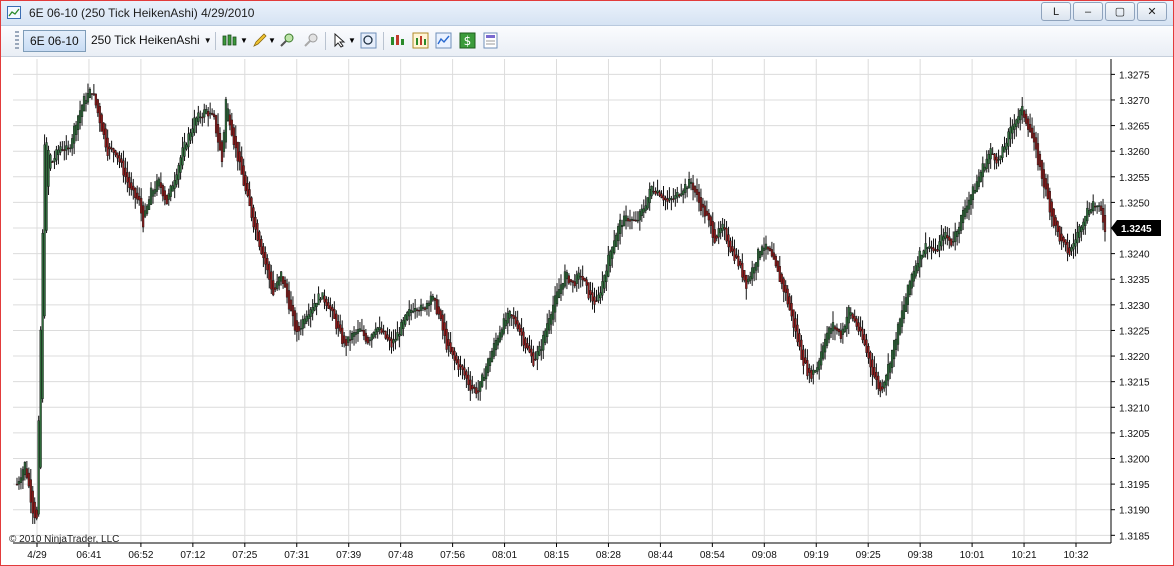 The width and height of the screenshot is (1174, 566). Describe the element at coordinates (229, 40) in the screenshot. I see `bar-type-icon` at that location.